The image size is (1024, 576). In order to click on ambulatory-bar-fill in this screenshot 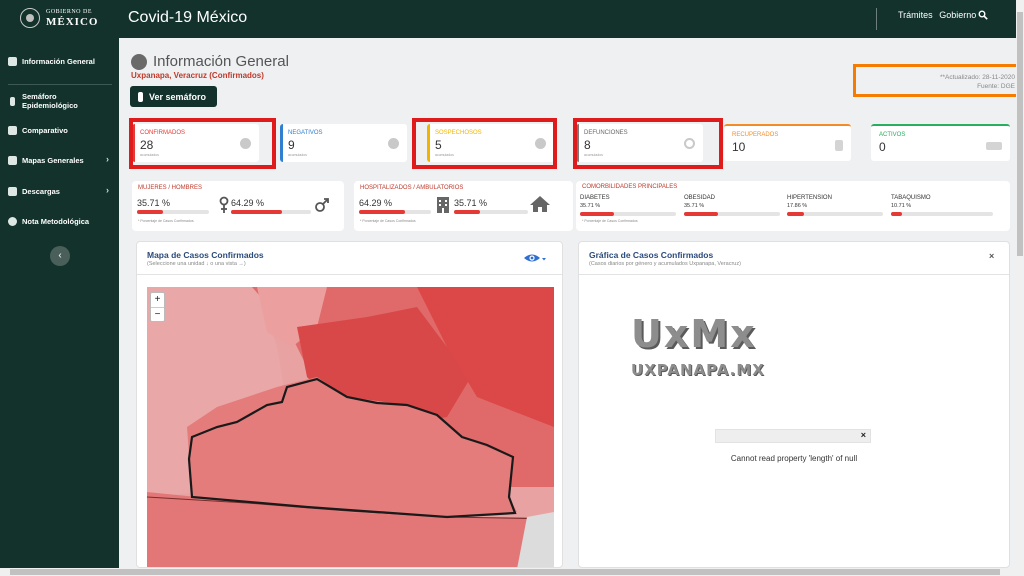, I will do `click(467, 212)`.